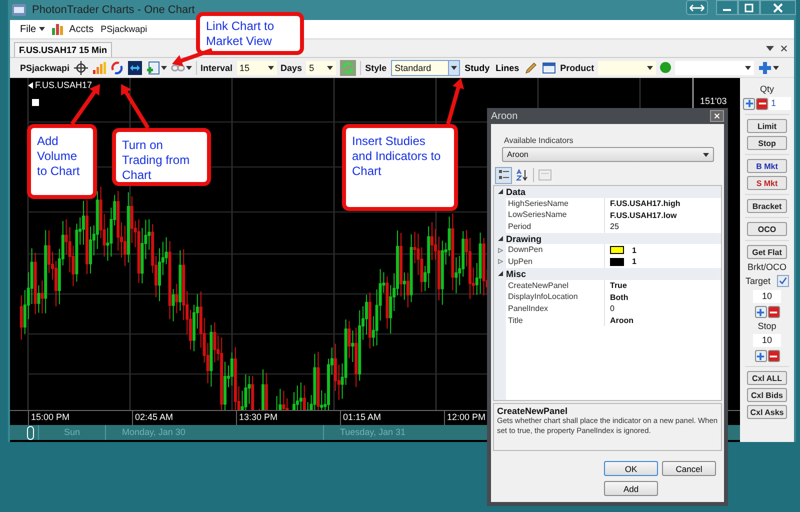 The image size is (800, 512). Describe the element at coordinates (516, 191) in the screenshot. I see `category-label: Data` at that location.